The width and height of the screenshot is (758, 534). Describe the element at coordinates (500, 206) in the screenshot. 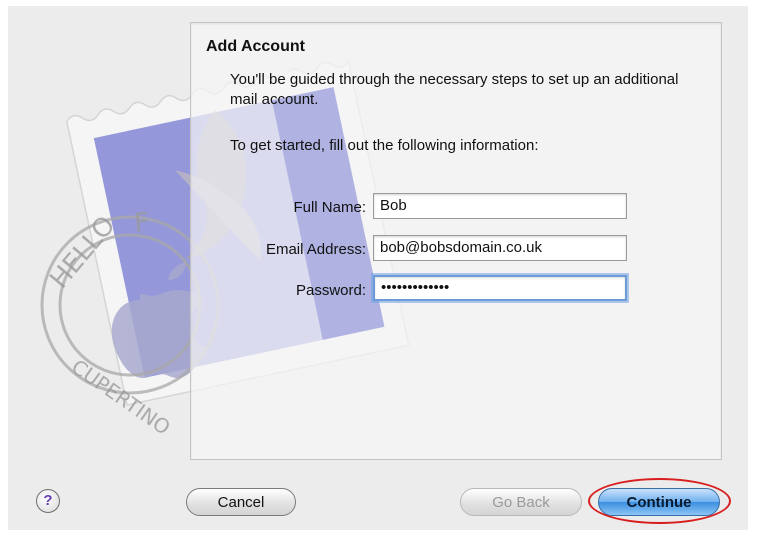

I see `full-name-field: Bob` at that location.